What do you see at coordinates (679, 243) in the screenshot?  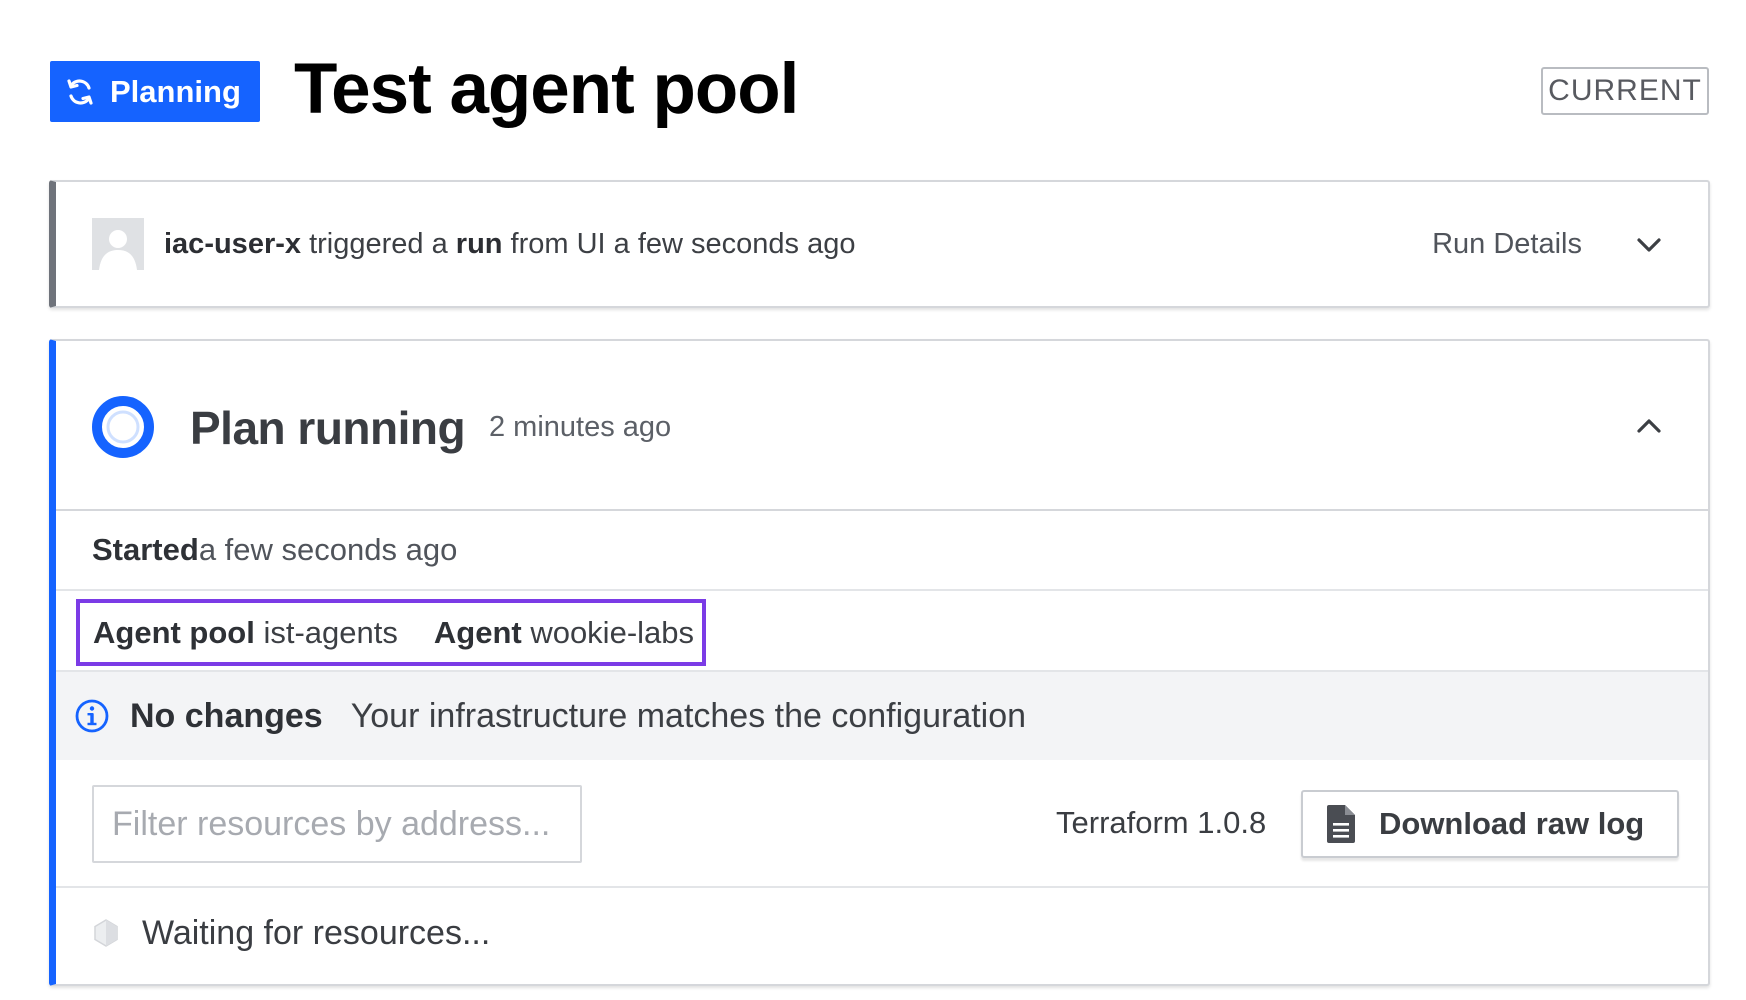 I see `trigger-source-time: from UI a few seconds ago` at bounding box center [679, 243].